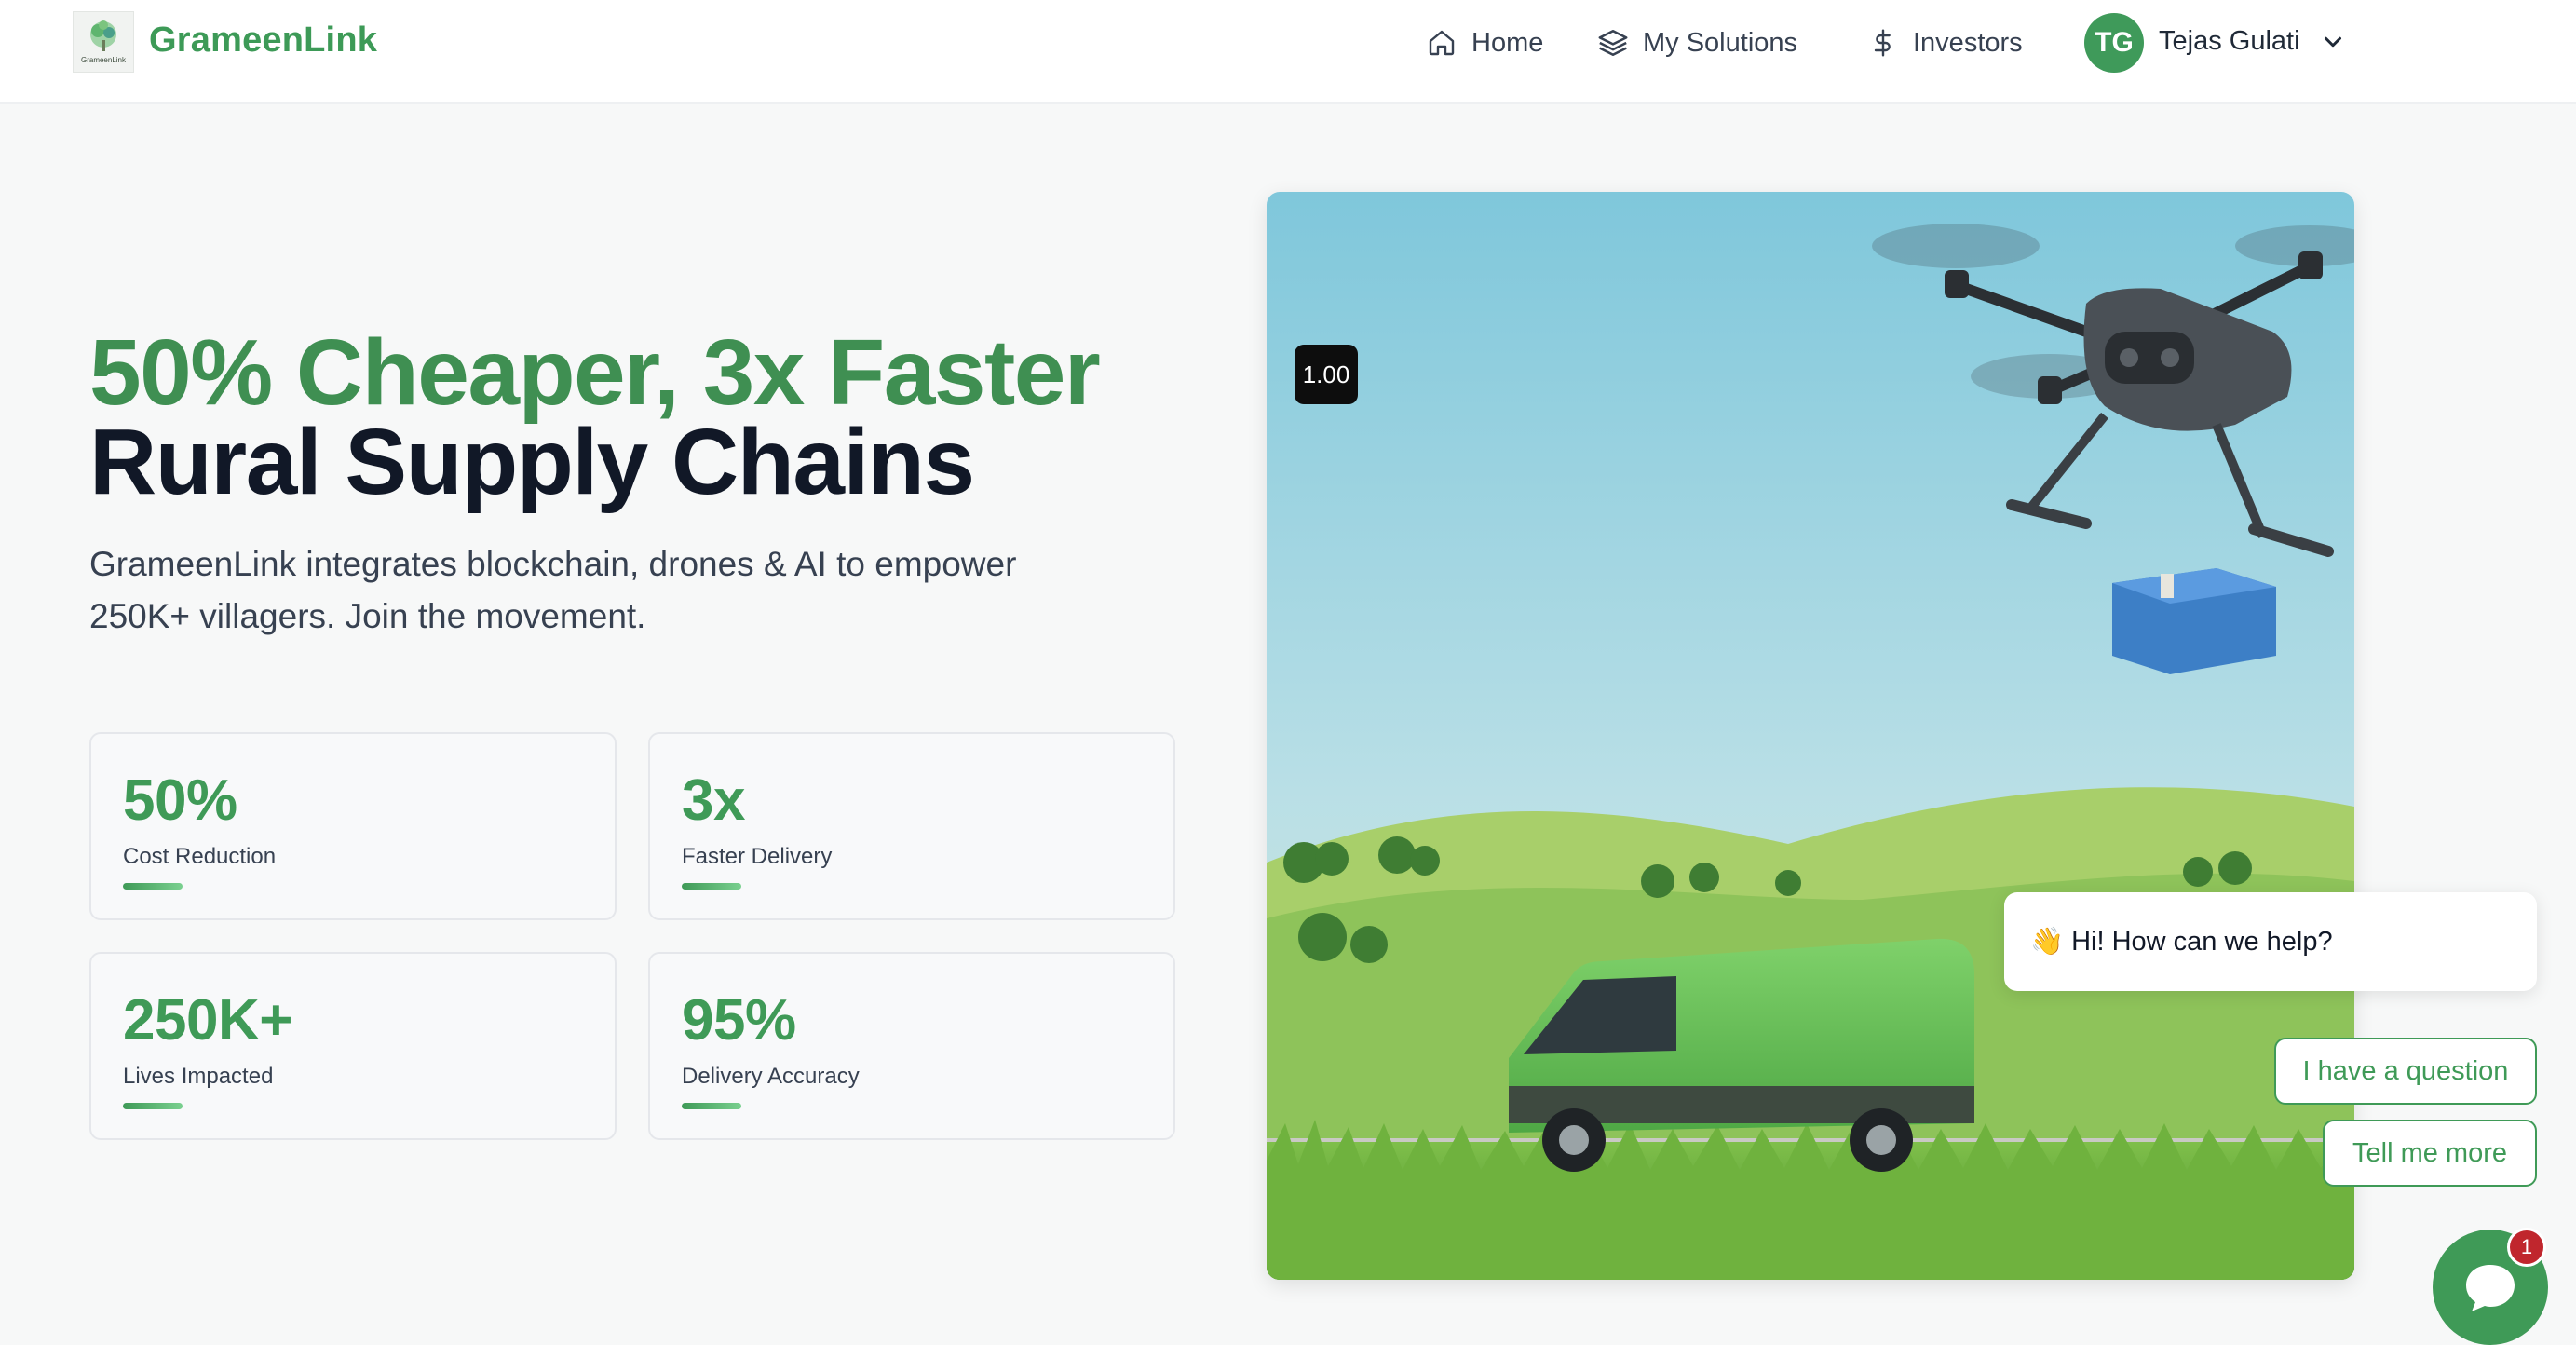 Image resolution: width=2576 pixels, height=1345 pixels. Describe the element at coordinates (353, 826) in the screenshot. I see `stat-card-cost: 50% Cost Reduction` at that location.